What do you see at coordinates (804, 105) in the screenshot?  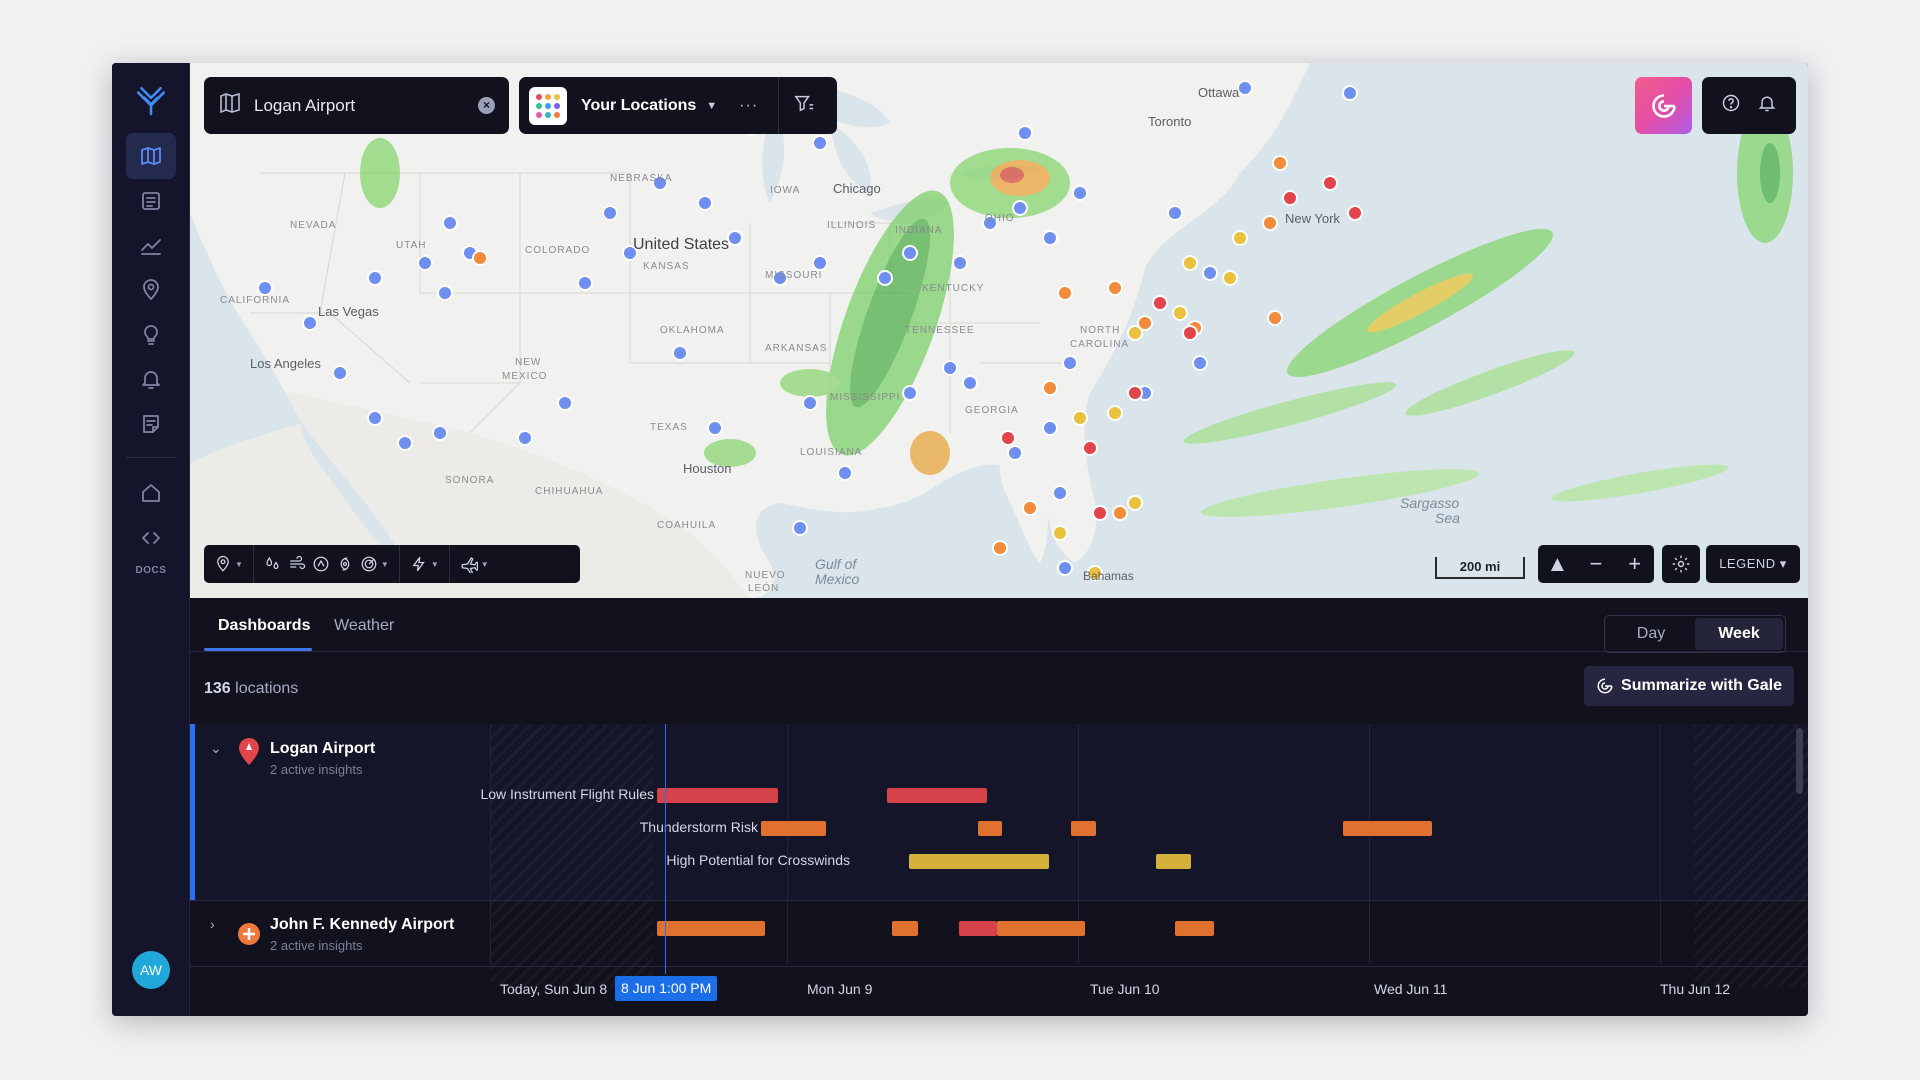 I see `filter-icon` at bounding box center [804, 105].